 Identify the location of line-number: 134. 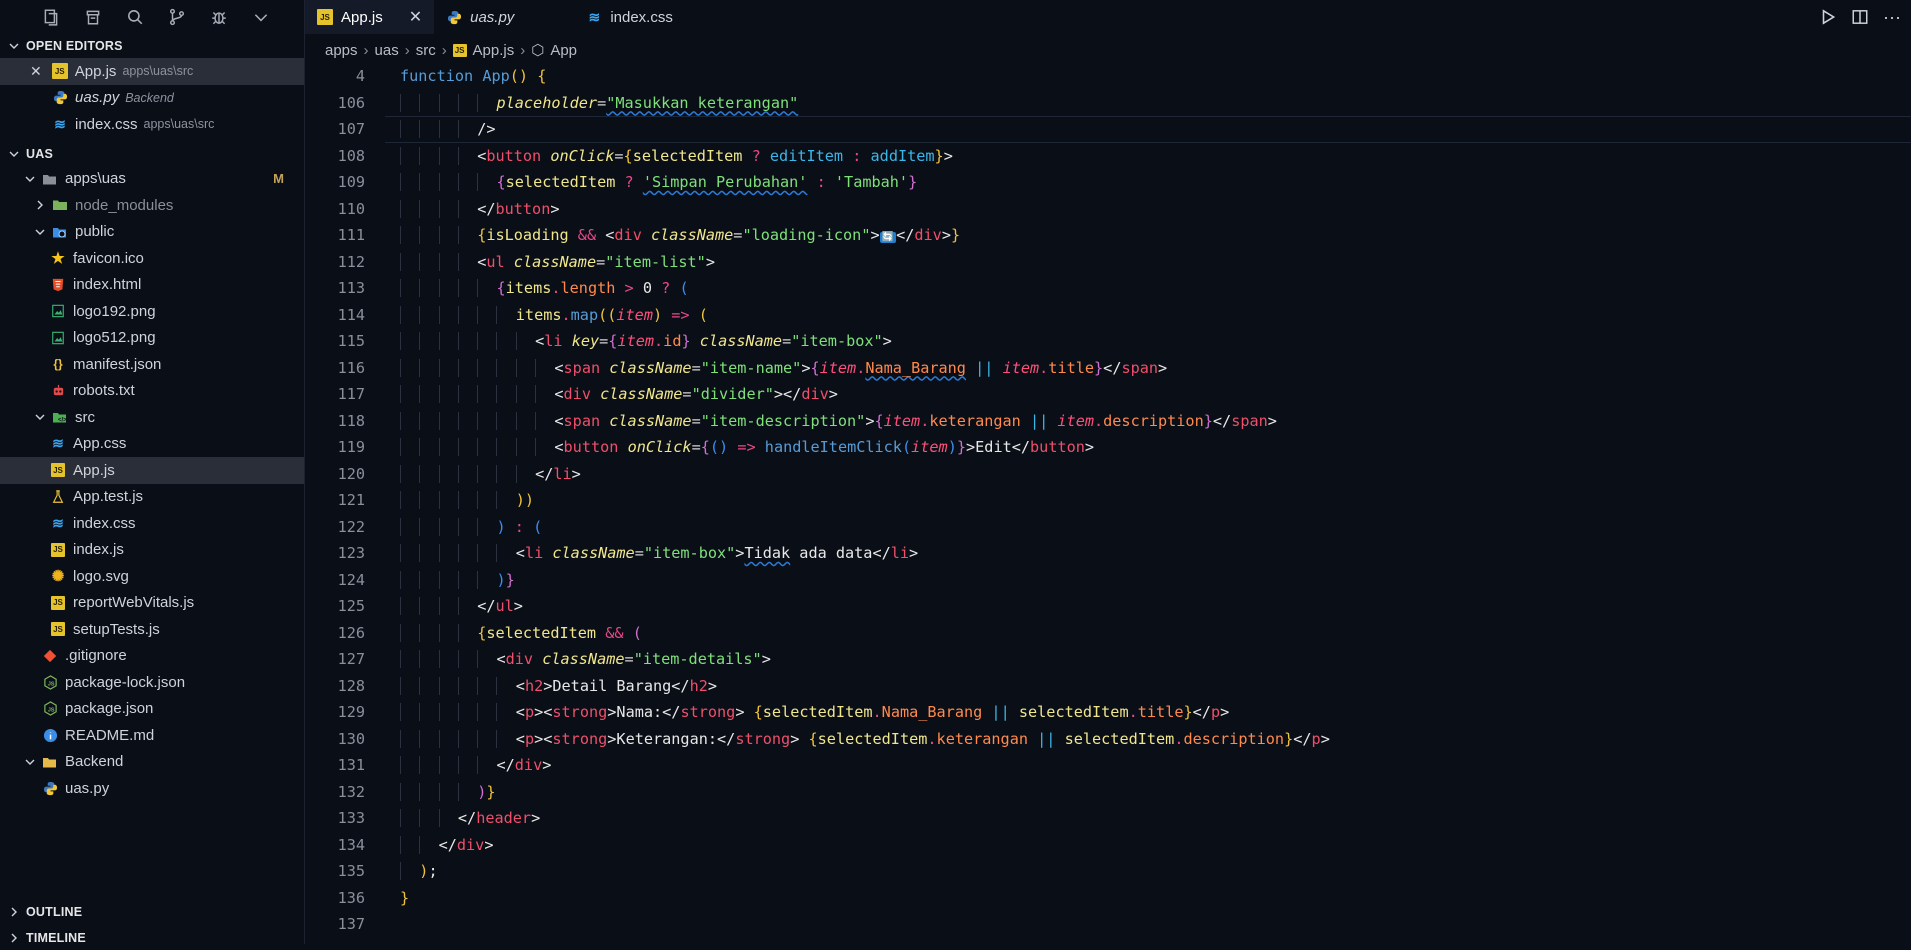
(351, 844).